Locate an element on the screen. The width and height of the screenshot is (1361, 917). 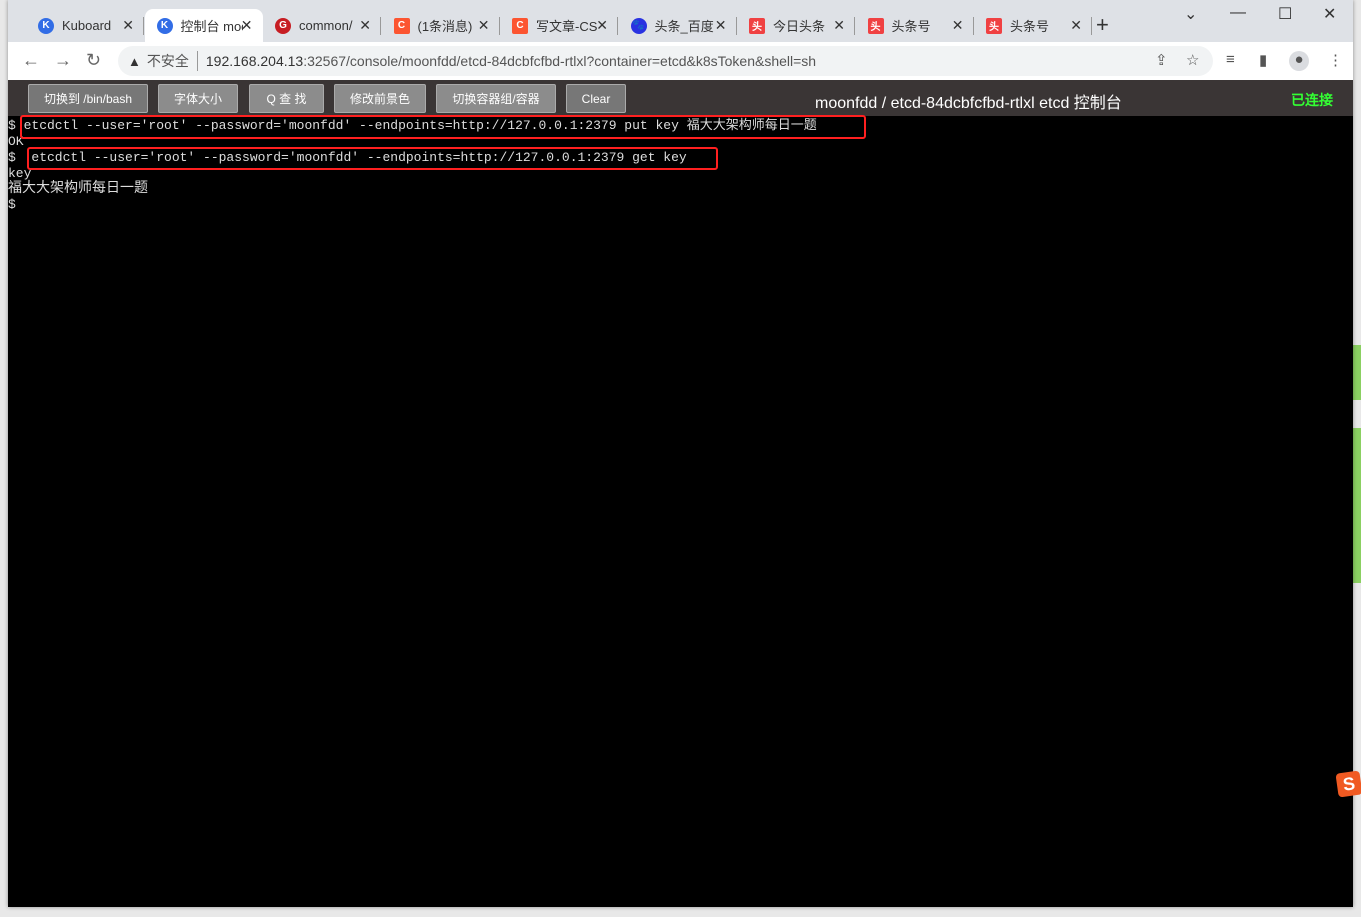
tab-label: 头条_百度 is located at coordinates (684, 26).